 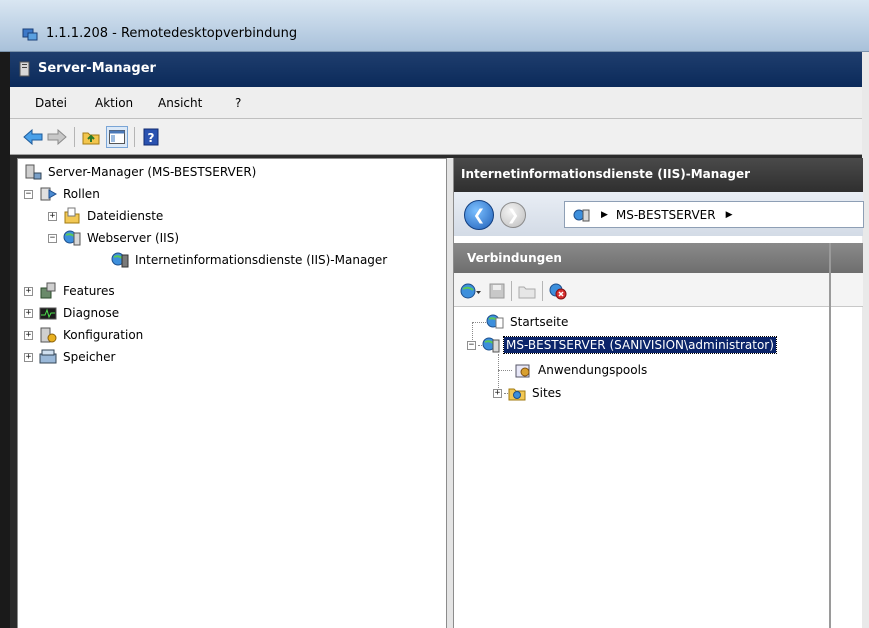 I want to click on tree-label: Startseite, so click(x=539, y=322).